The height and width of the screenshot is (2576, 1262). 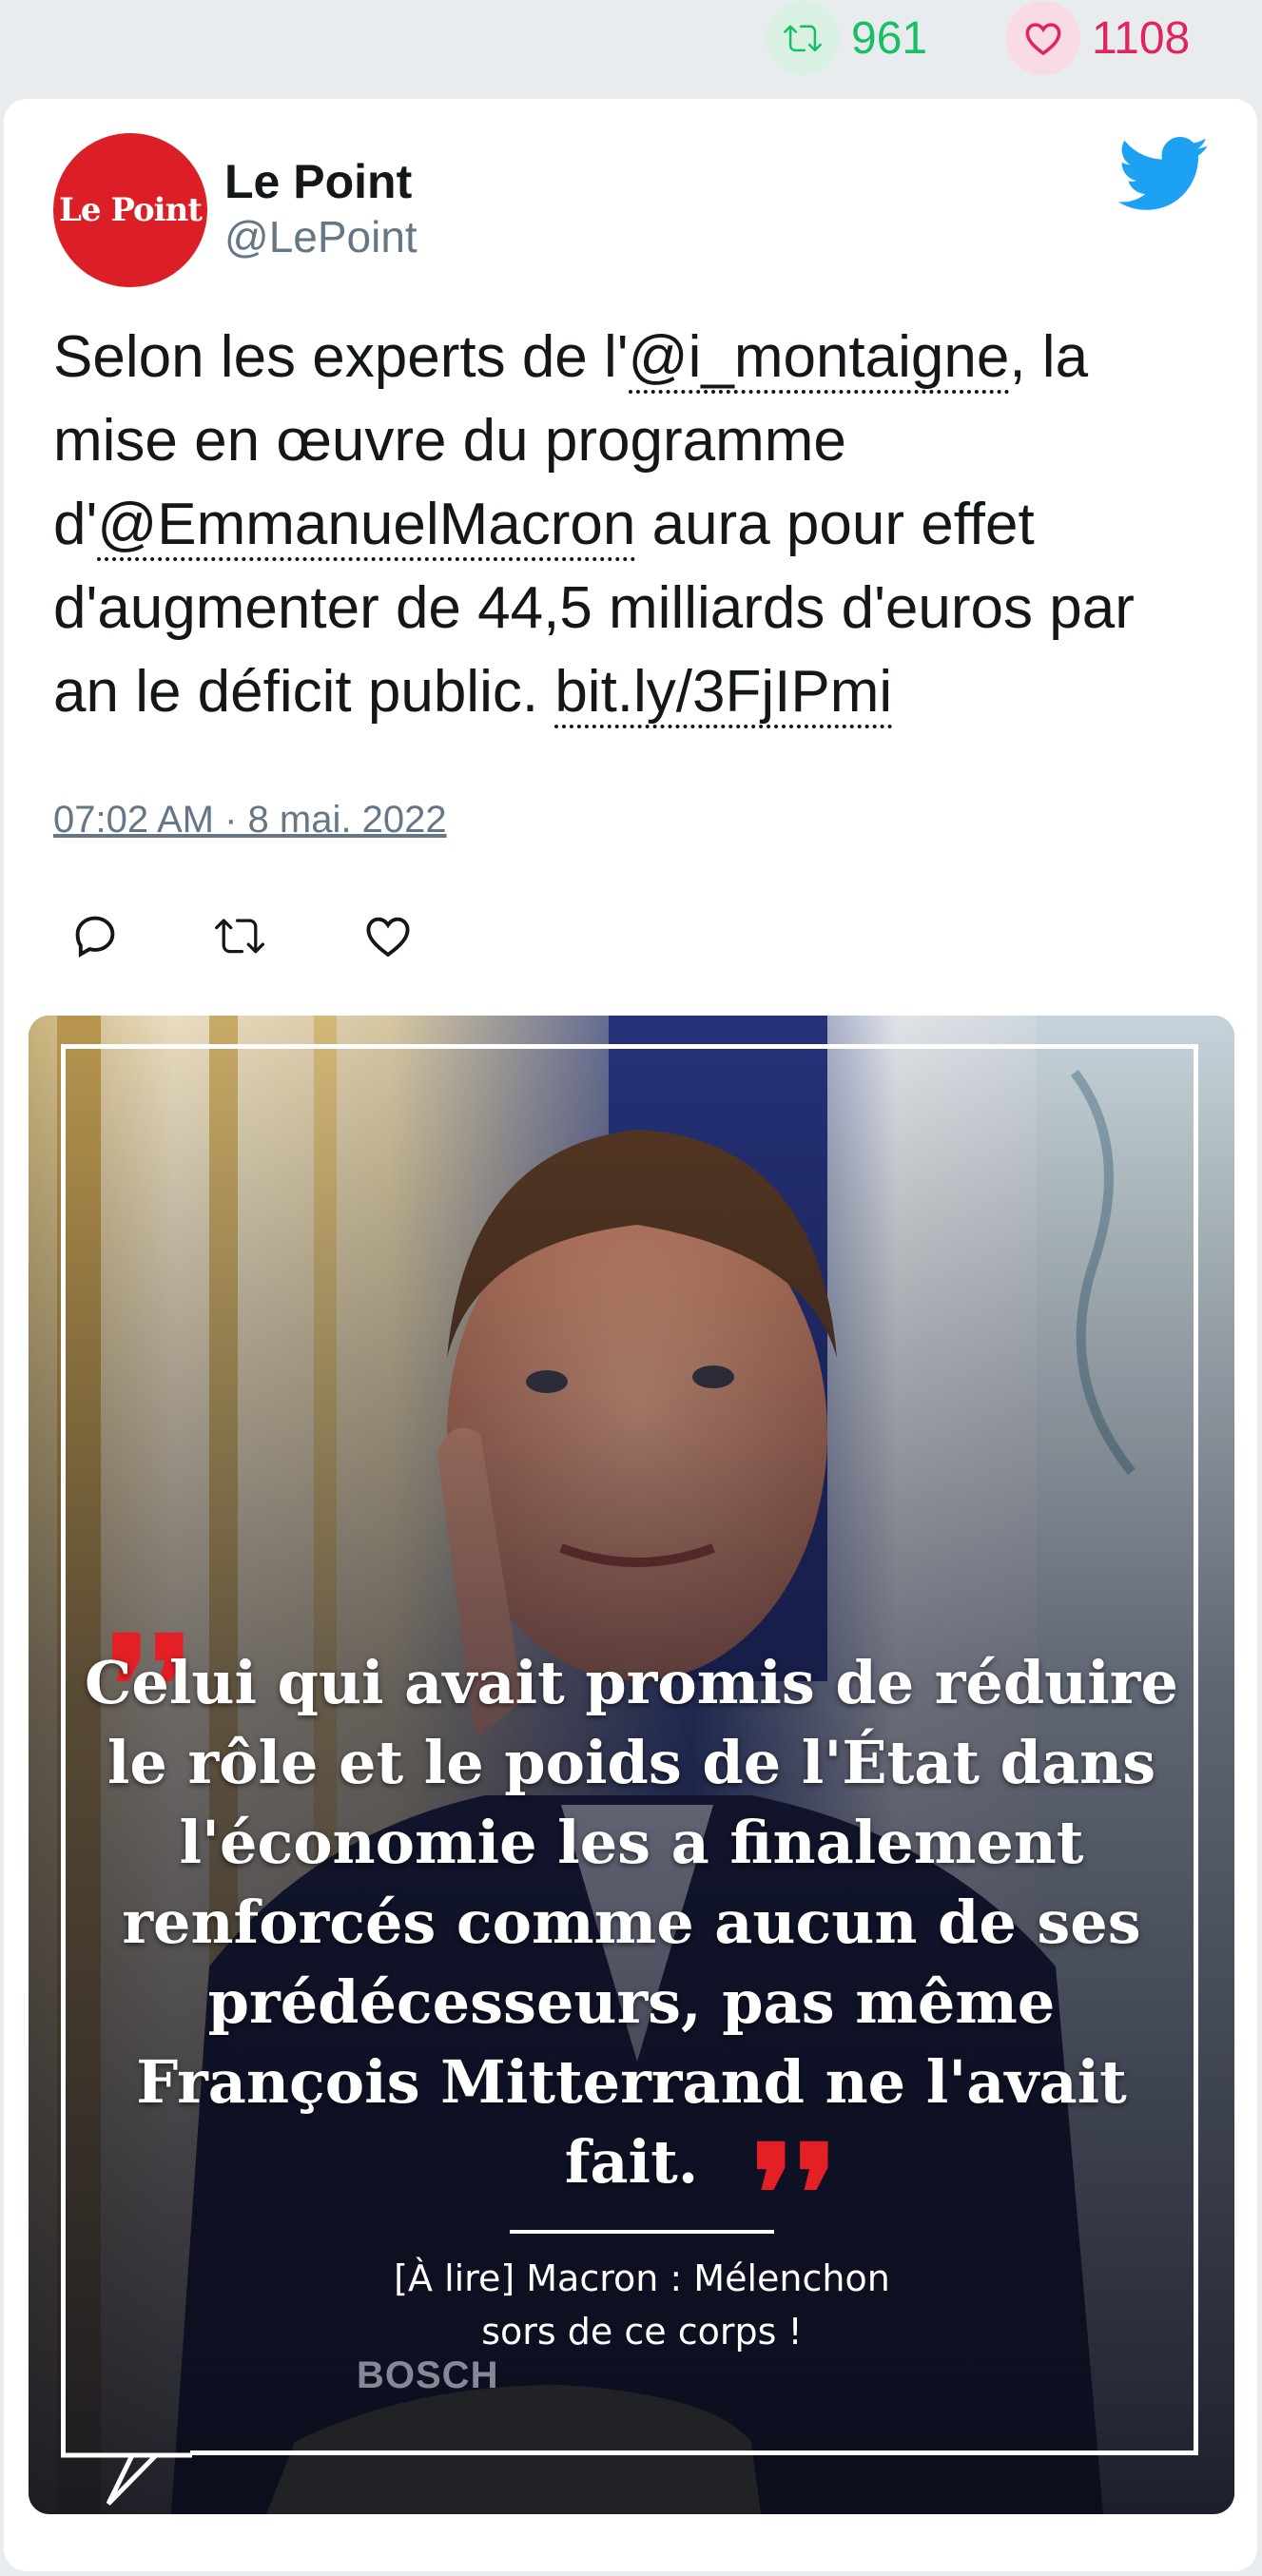 I want to click on heart-icon, so click(x=1043, y=38).